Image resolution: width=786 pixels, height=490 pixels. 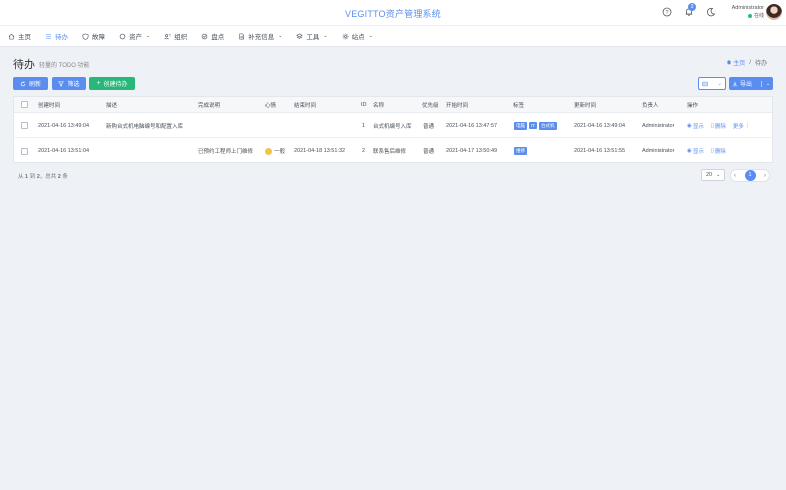 I want to click on nav-item-extra-info: 补充信息 ⌄, so click(x=260, y=36).